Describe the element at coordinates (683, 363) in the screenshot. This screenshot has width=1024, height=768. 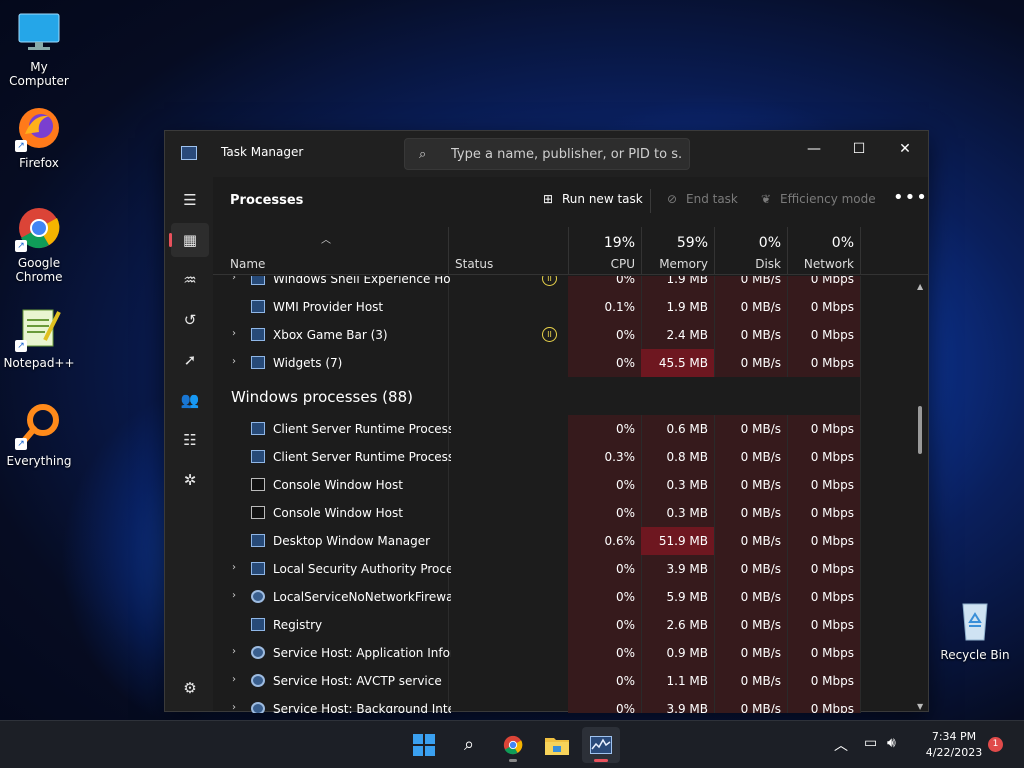
I see `cell-mem: 45.5 MB` at that location.